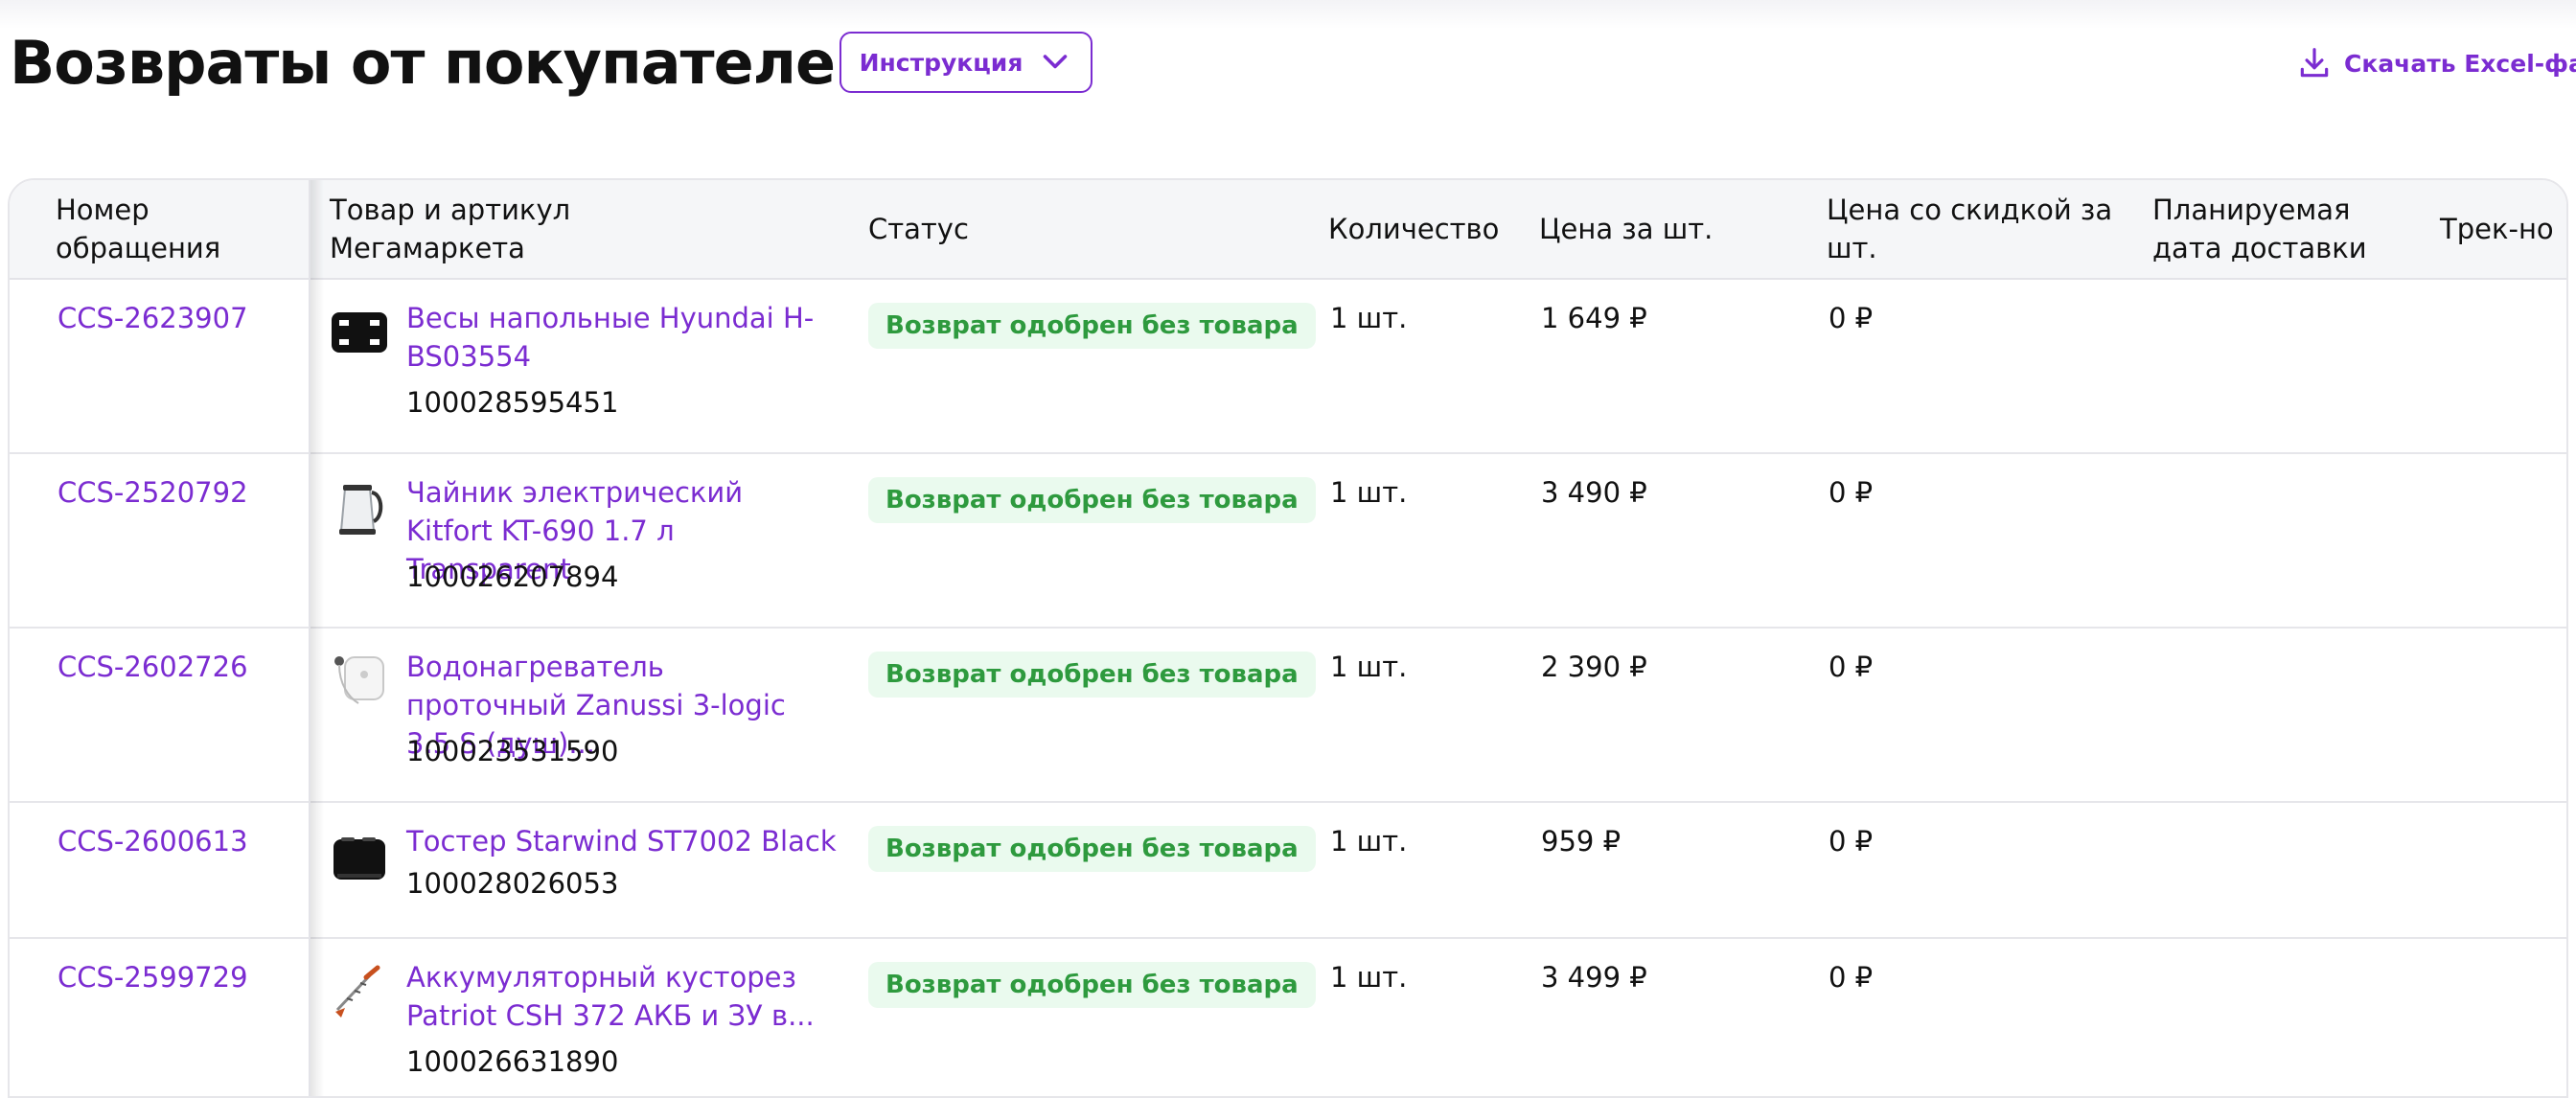 The image size is (2576, 1098). Describe the element at coordinates (153, 667) in the screenshot. I see `request-number-link: CCS-2602726` at that location.